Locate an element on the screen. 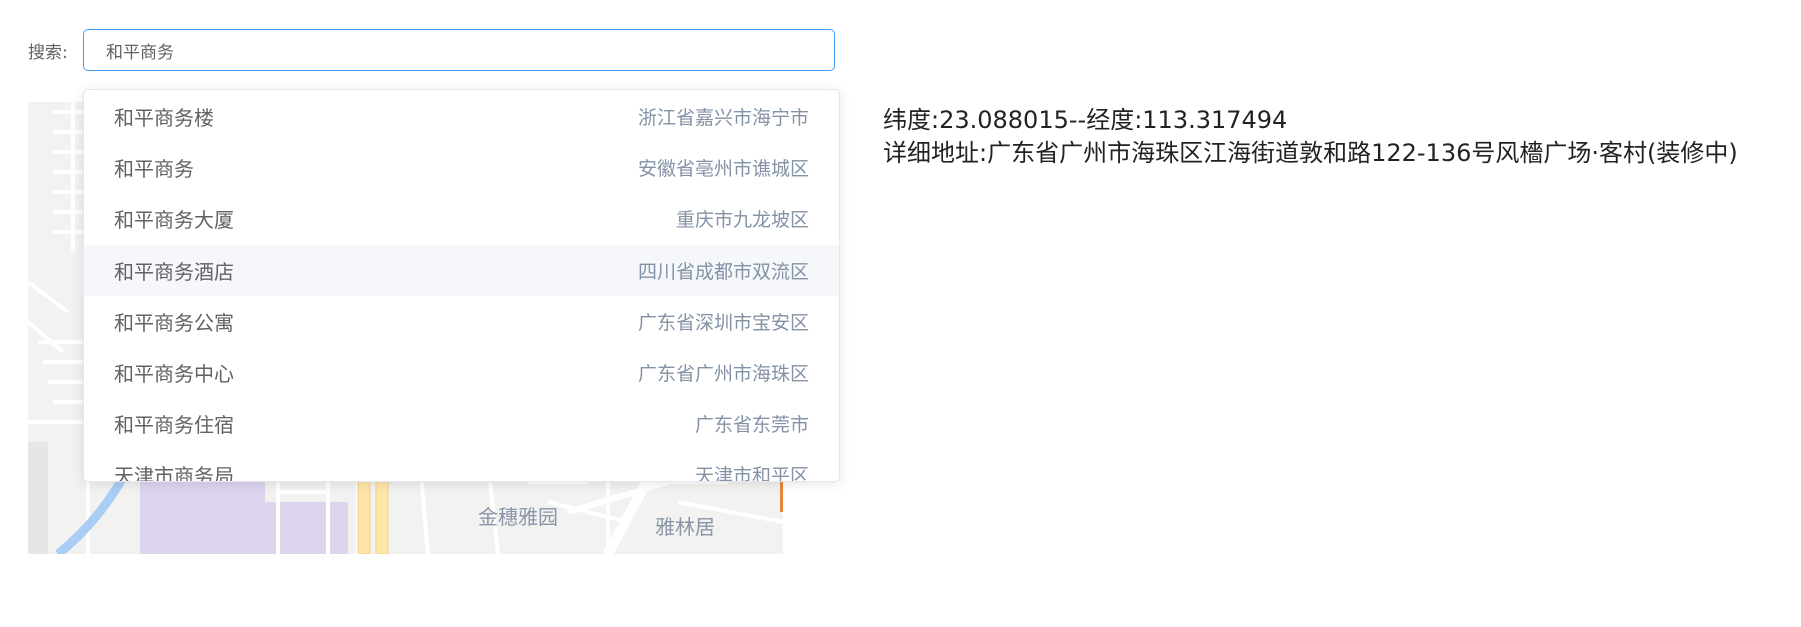 The height and width of the screenshot is (627, 1801). suggestion-item-highlighted: 和平商务酒店 四川省成都市双流区 is located at coordinates (461, 270).